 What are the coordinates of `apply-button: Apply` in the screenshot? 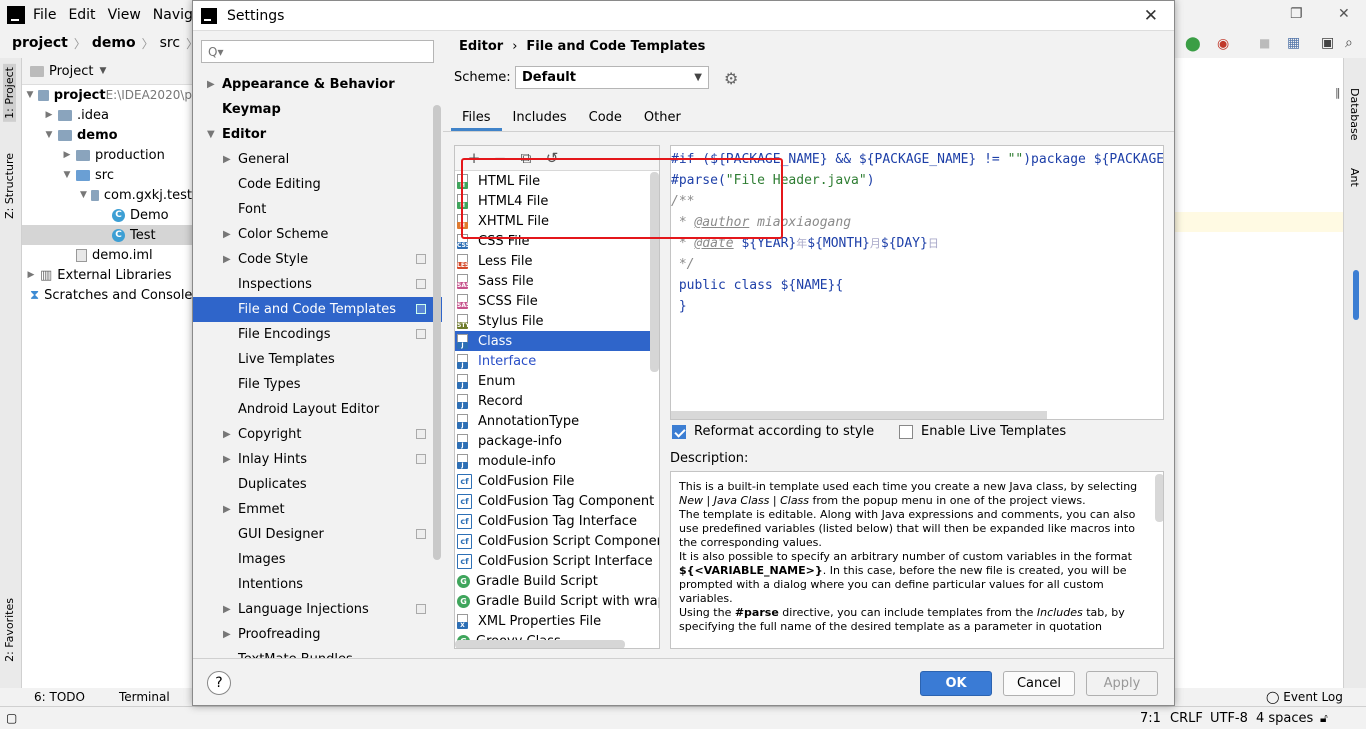 It's located at (1122, 683).